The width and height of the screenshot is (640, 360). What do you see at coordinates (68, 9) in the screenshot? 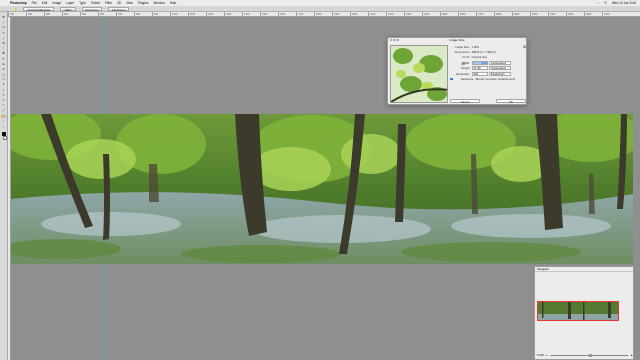
I see `option-100-: 100%` at bounding box center [68, 9].